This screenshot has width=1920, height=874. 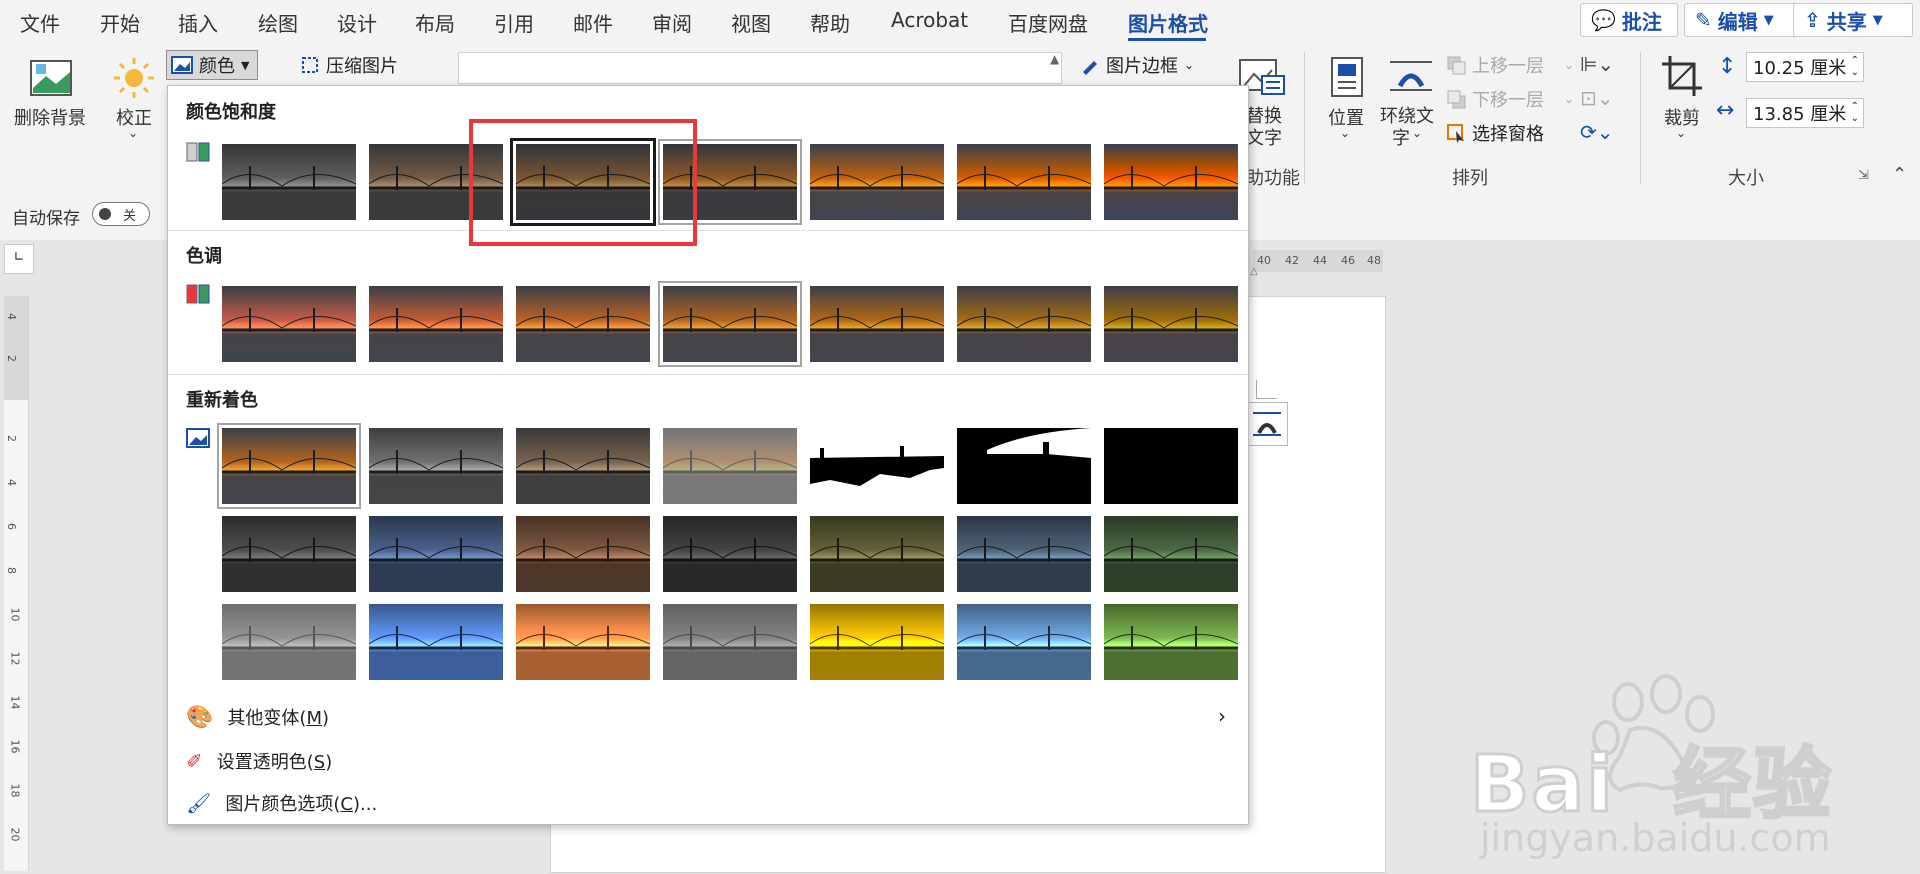 I want to click on tab-home: 开始, so click(x=120, y=22).